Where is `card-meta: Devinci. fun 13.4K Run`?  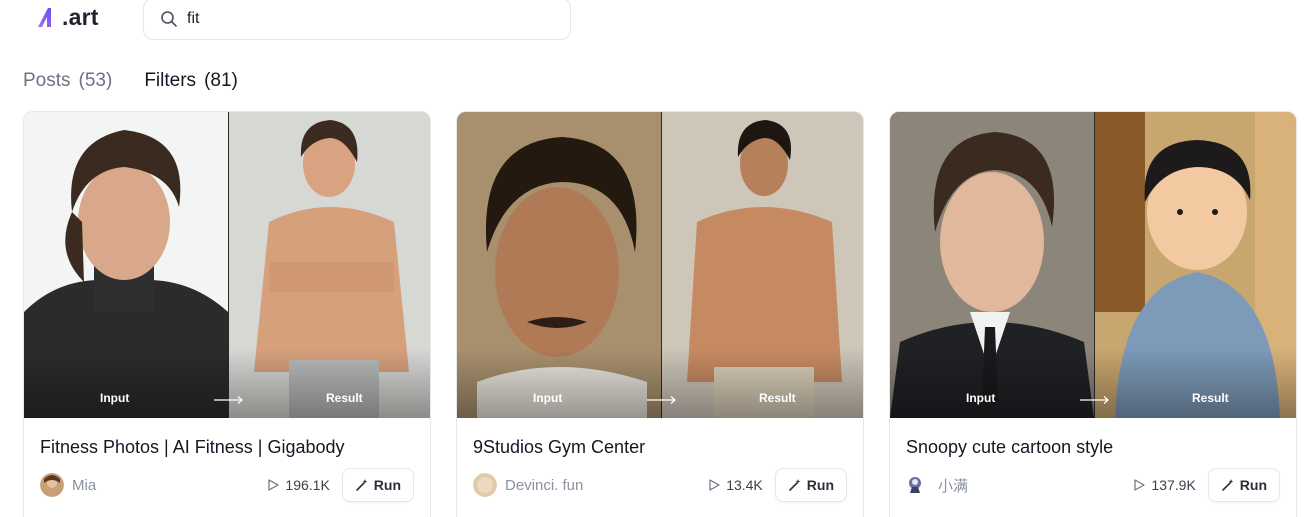
card-meta: Devinci. fun 13.4K Run is located at coordinates (660, 485).